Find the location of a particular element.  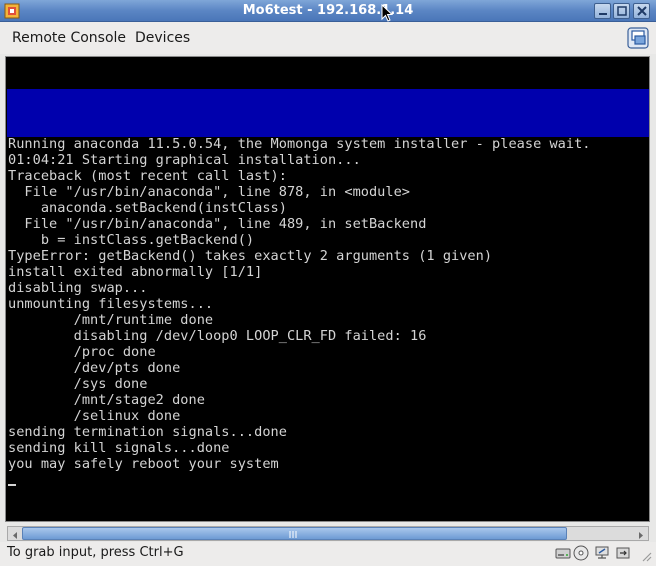

minimize-icon is located at coordinates (603, 14).